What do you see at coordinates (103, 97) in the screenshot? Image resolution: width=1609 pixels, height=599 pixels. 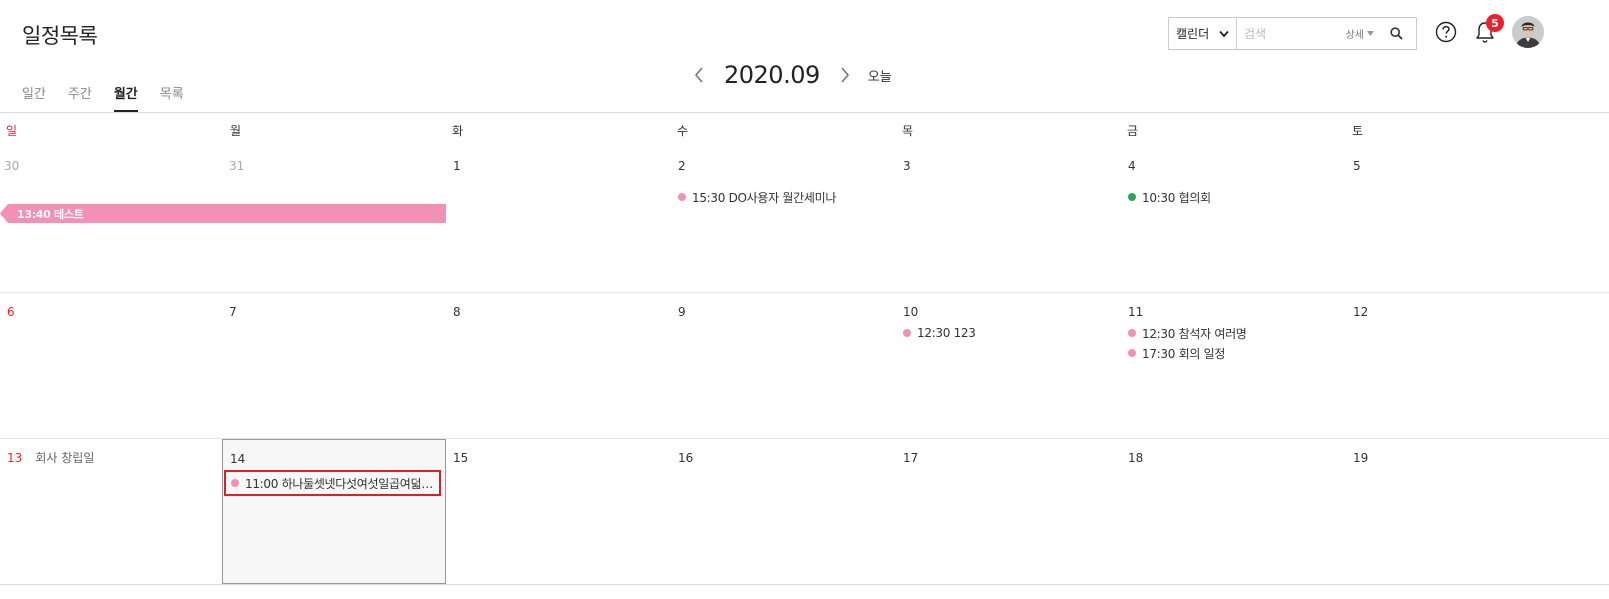 I see `view-tabs: 일간 주간 월간 목록` at bounding box center [103, 97].